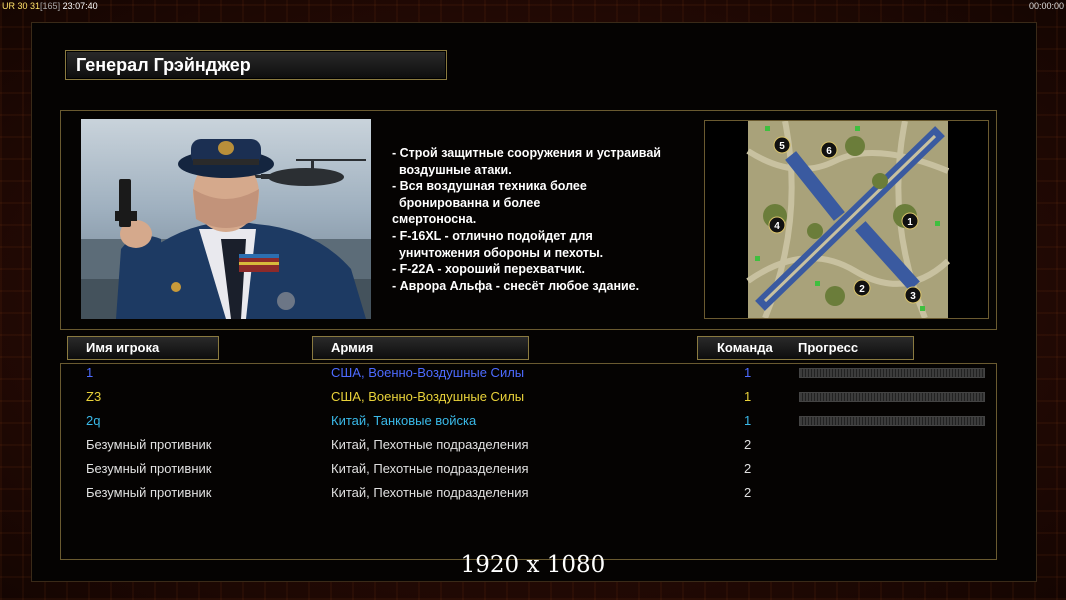 This screenshot has height=600, width=1066. I want to click on general-title: Генерал Грэйнджер, so click(256, 65).